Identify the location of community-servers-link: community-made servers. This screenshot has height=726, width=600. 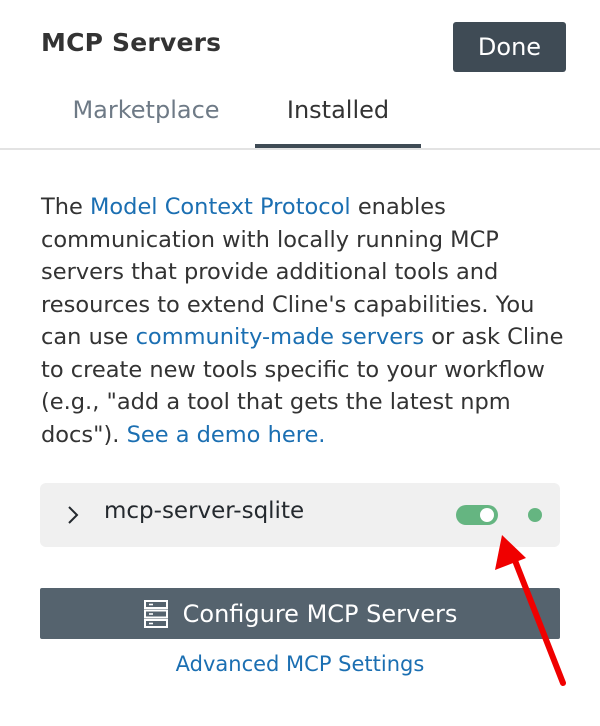
(280, 337).